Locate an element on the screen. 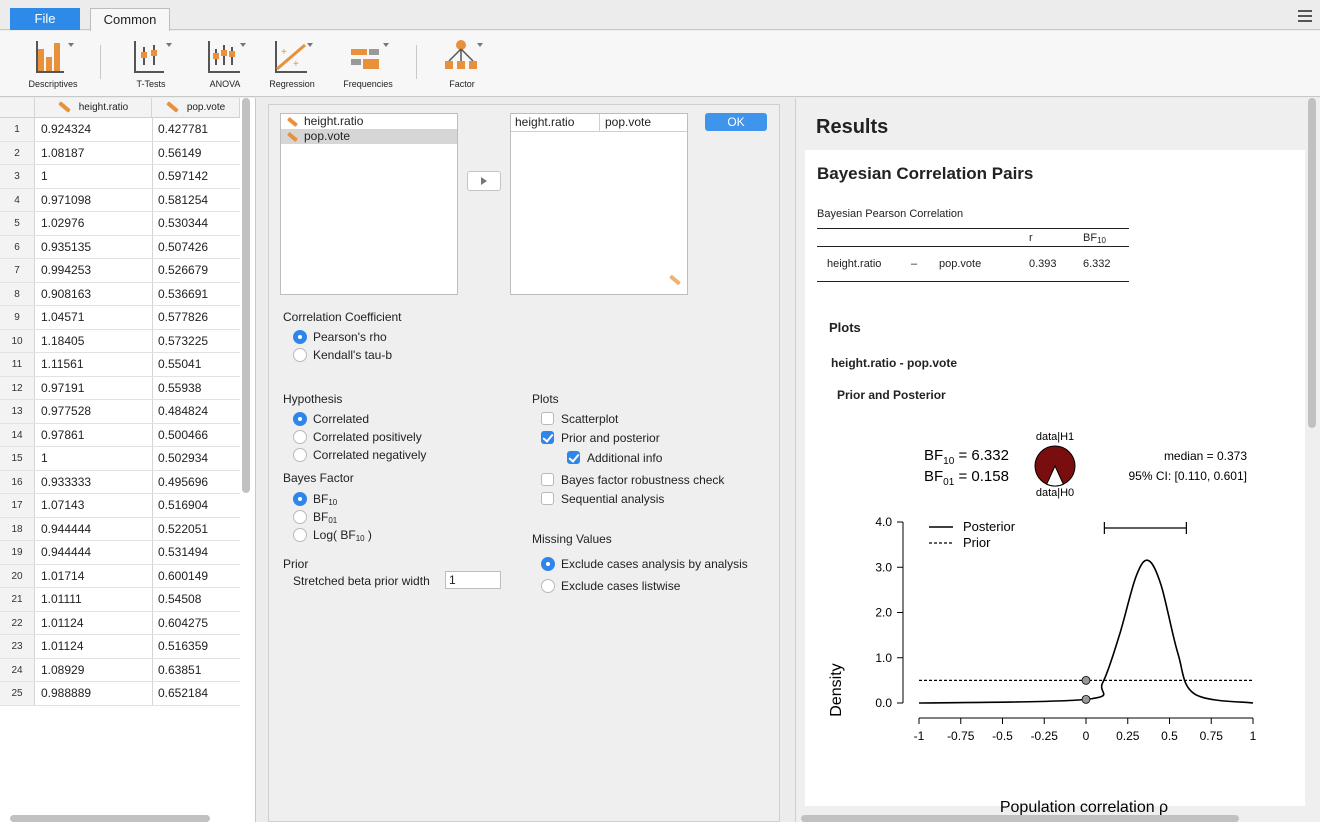 The image size is (1320, 822). target-variables-list: height.ratio pop.vote is located at coordinates (599, 204).